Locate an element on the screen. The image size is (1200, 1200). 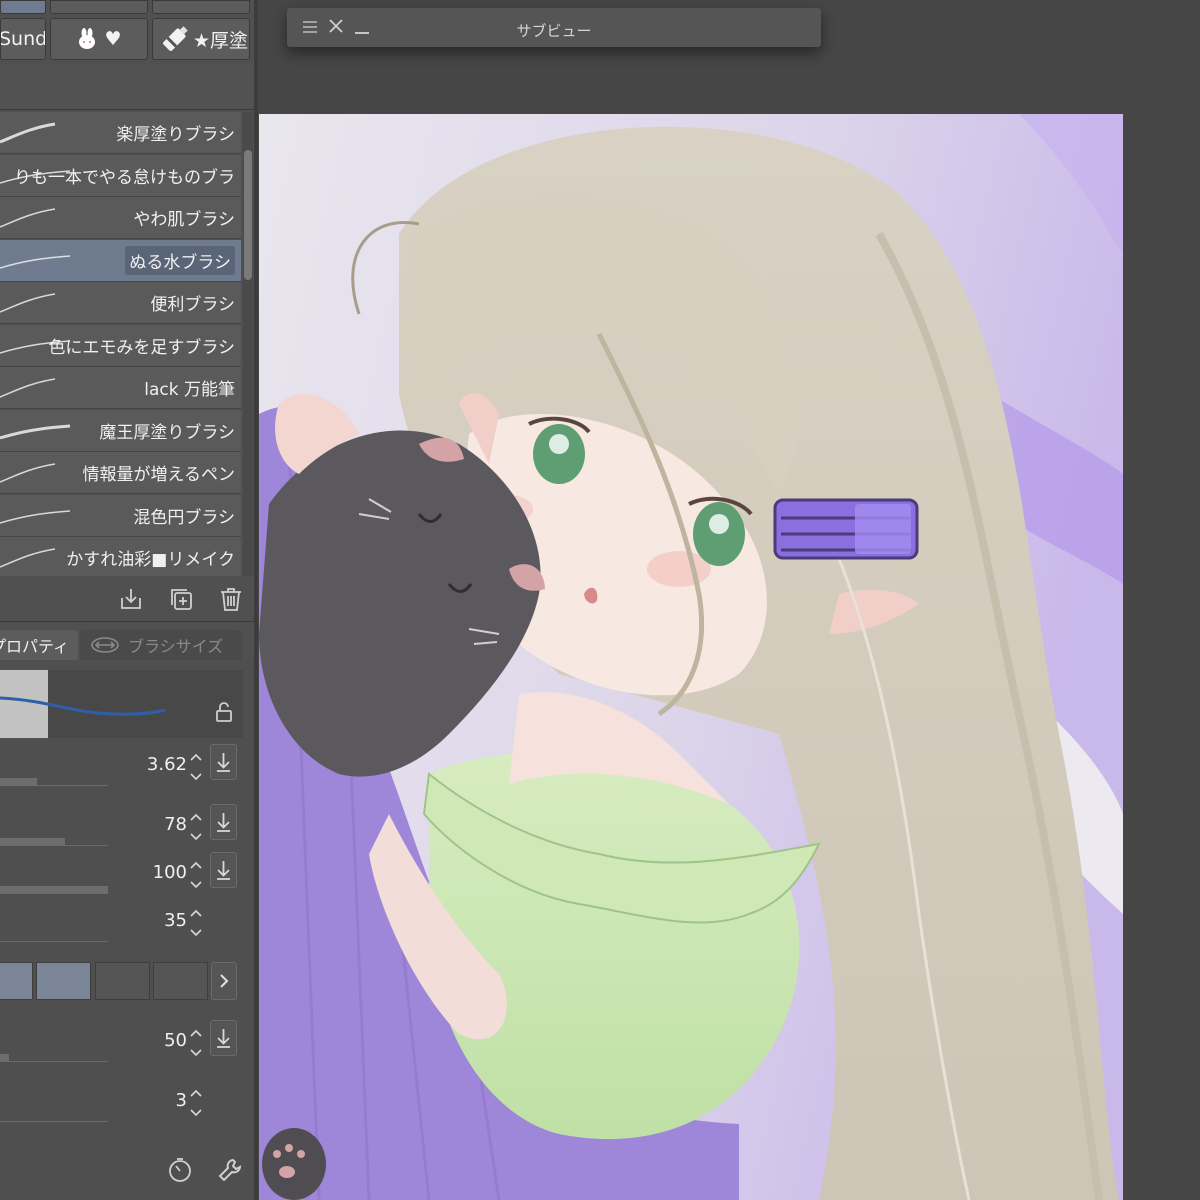
brush-item: lack 万能筆 is located at coordinates (120, 388).